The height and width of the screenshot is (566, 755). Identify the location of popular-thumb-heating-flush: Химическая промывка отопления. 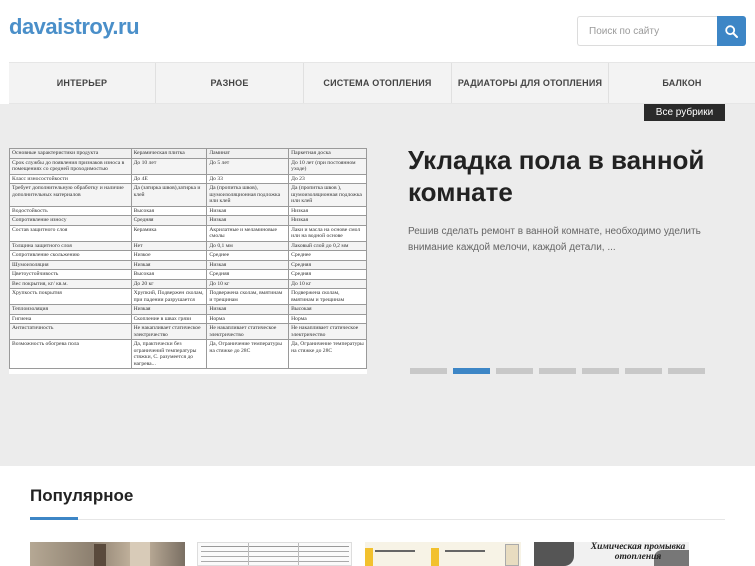
(611, 554).